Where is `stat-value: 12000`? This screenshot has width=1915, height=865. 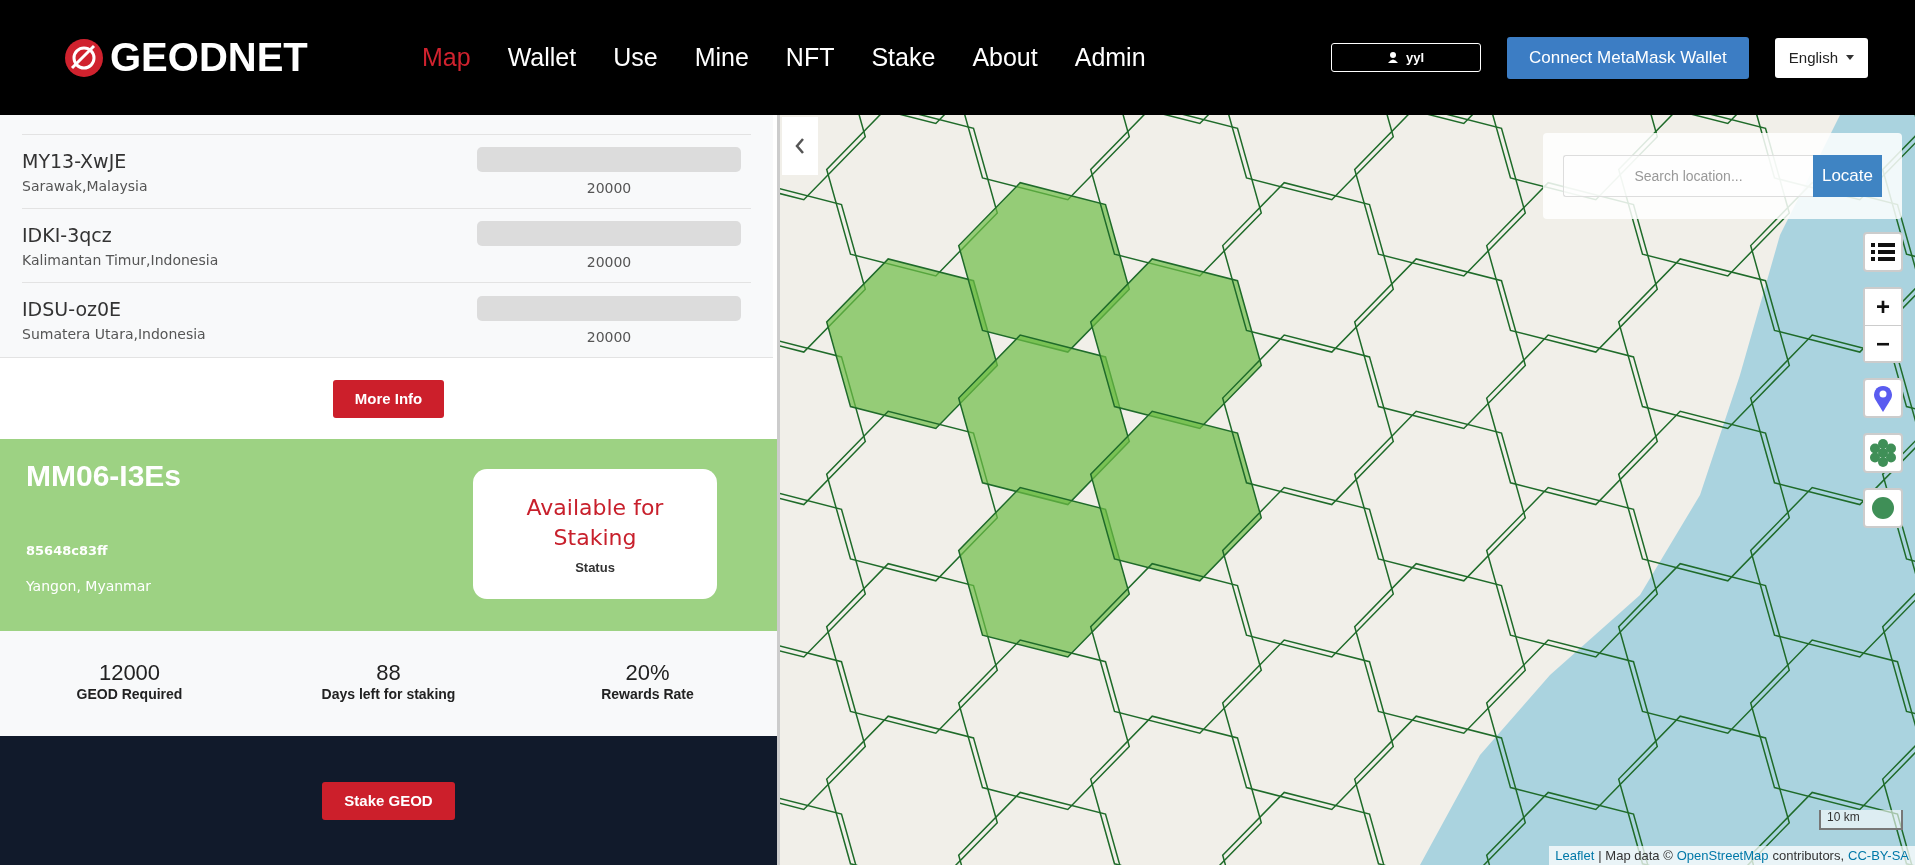
stat-value: 12000 is located at coordinates (129, 672).